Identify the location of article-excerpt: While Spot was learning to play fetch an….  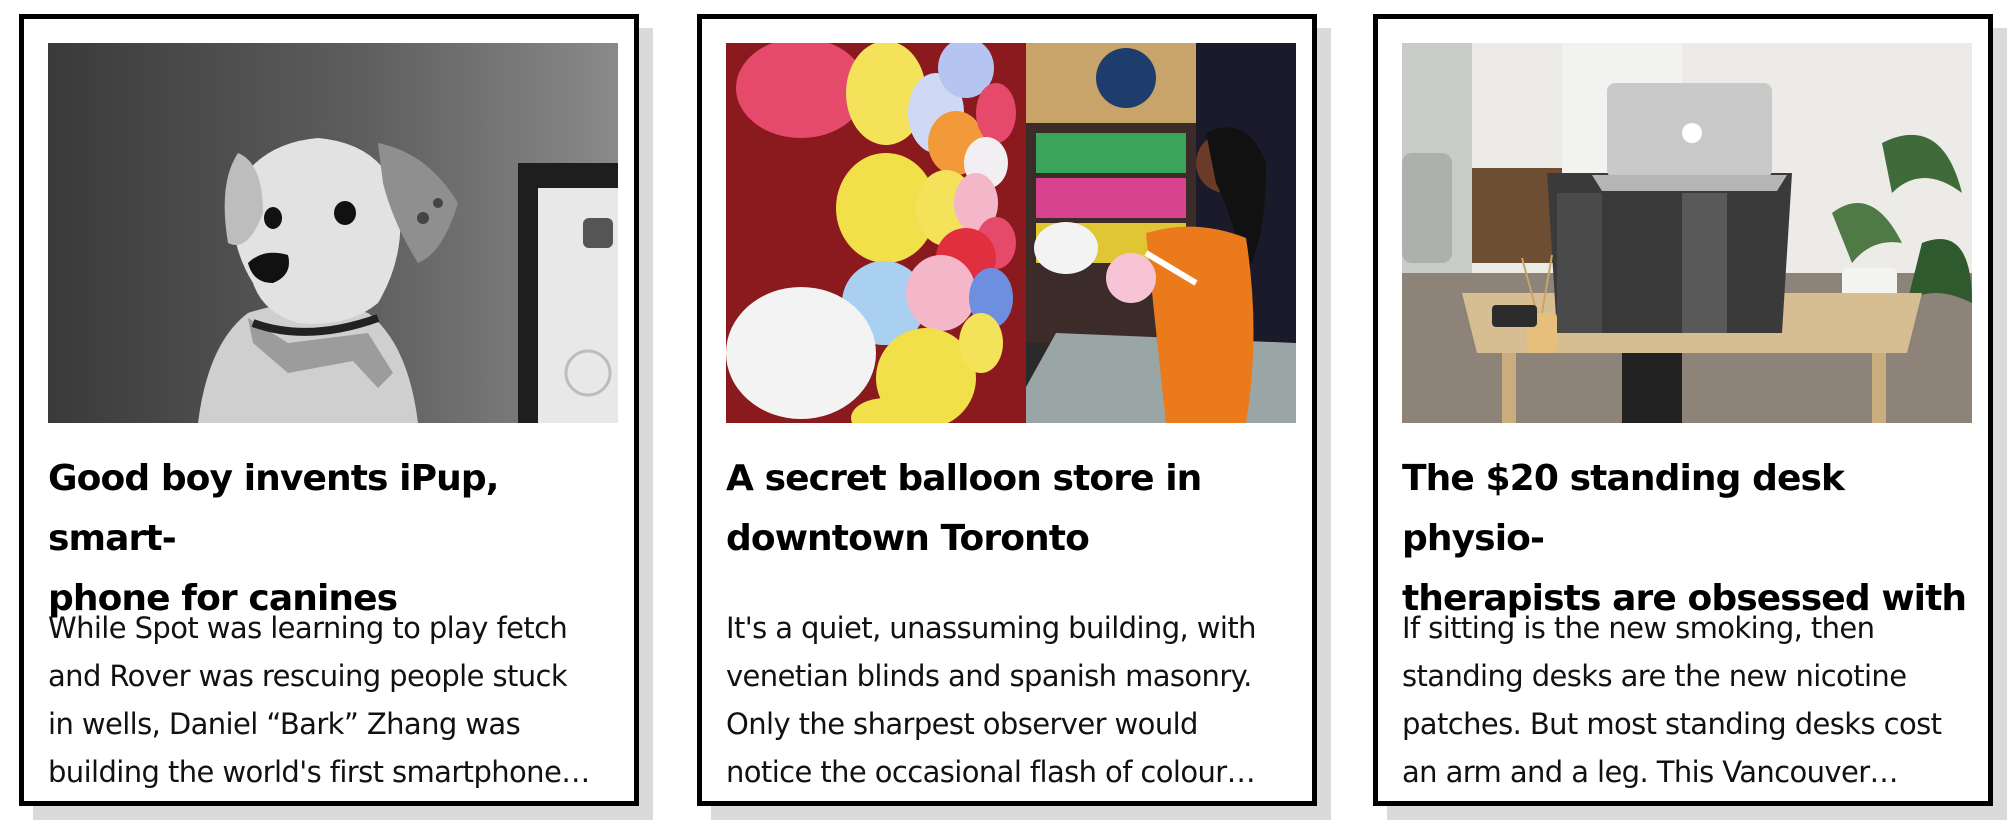
(319, 700).